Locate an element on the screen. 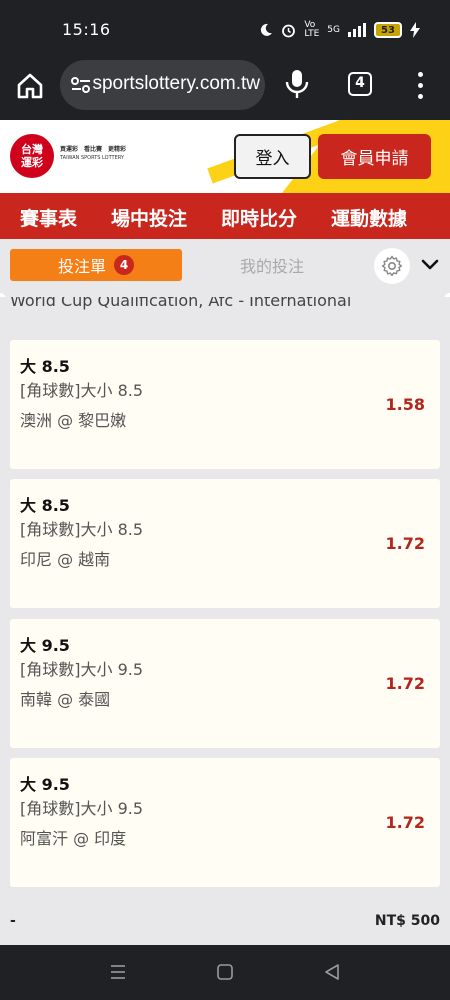 This screenshot has height=1000, width=450. register-button: 會員申請 is located at coordinates (374, 156).